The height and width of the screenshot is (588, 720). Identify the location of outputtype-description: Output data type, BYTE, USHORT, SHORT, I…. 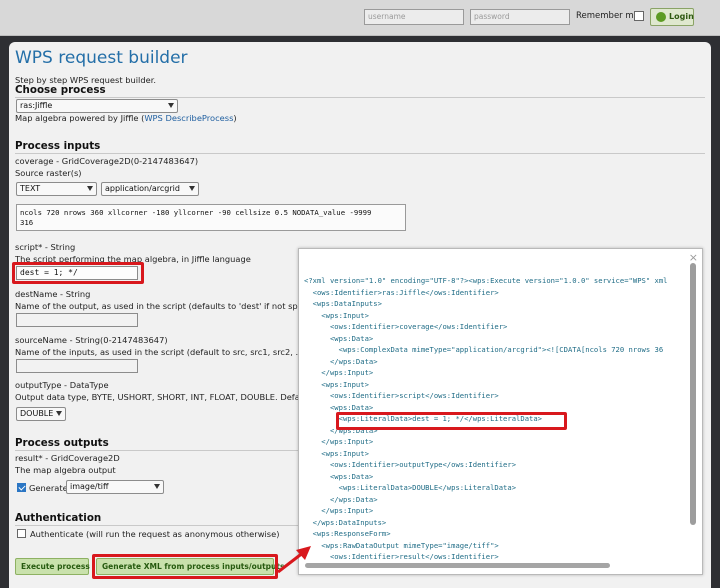
(168, 397).